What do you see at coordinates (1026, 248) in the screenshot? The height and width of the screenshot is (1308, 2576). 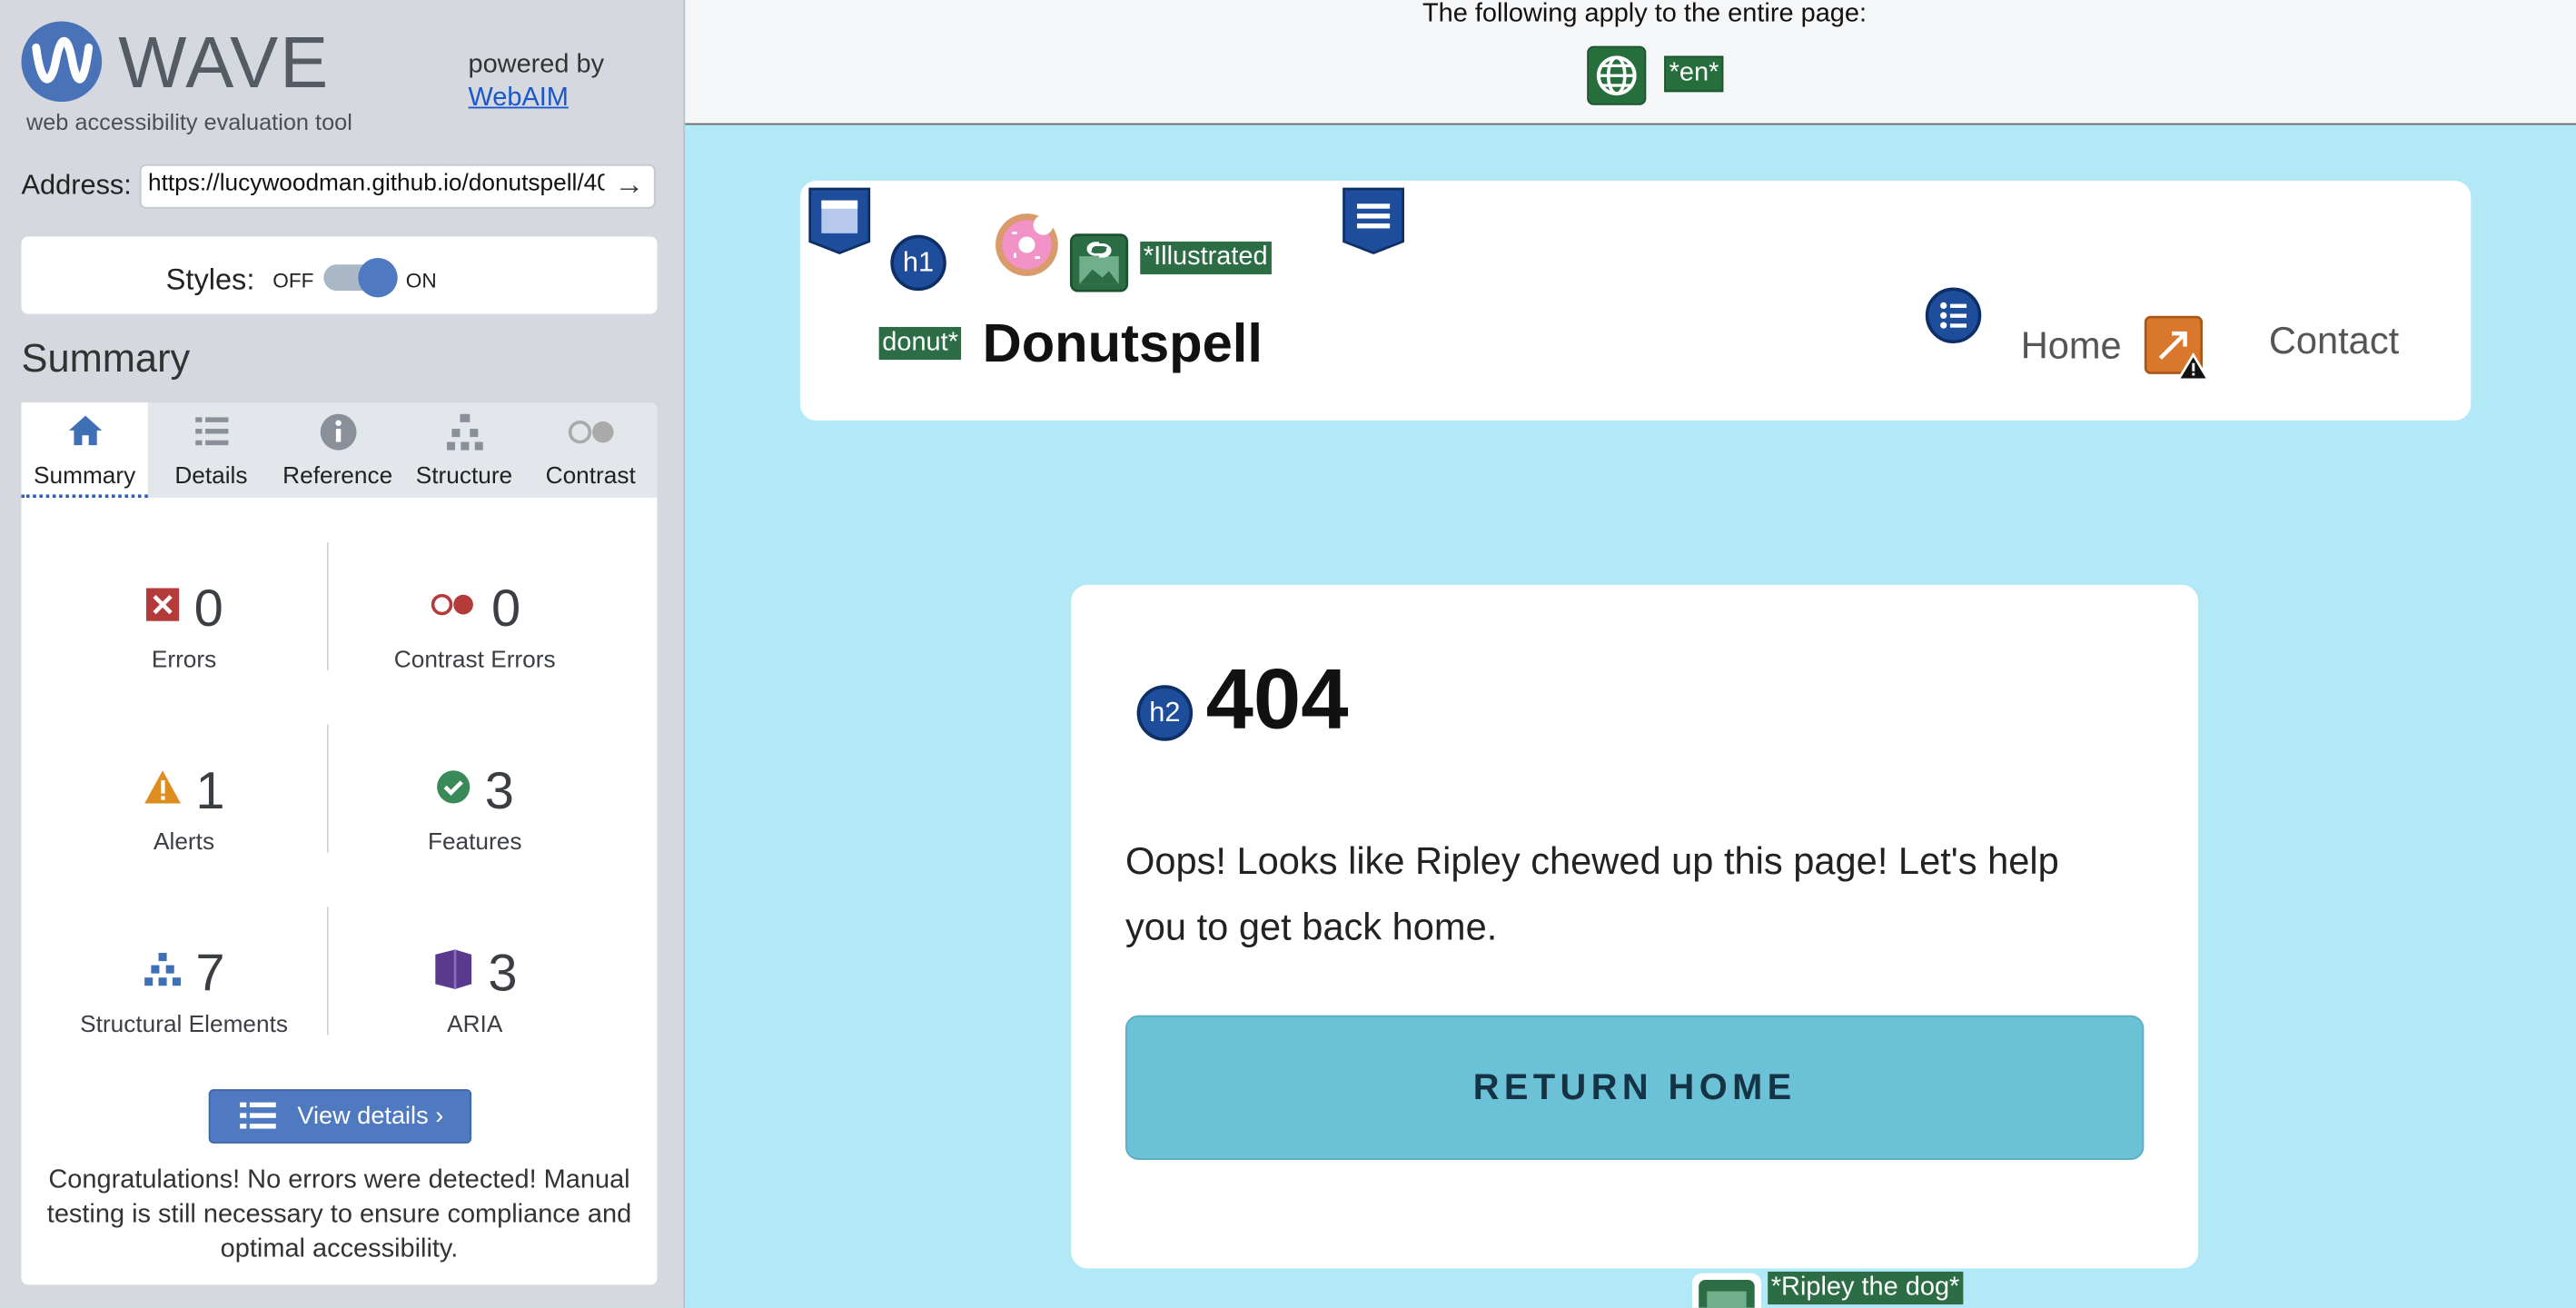 I see `donut-logo-icon` at bounding box center [1026, 248].